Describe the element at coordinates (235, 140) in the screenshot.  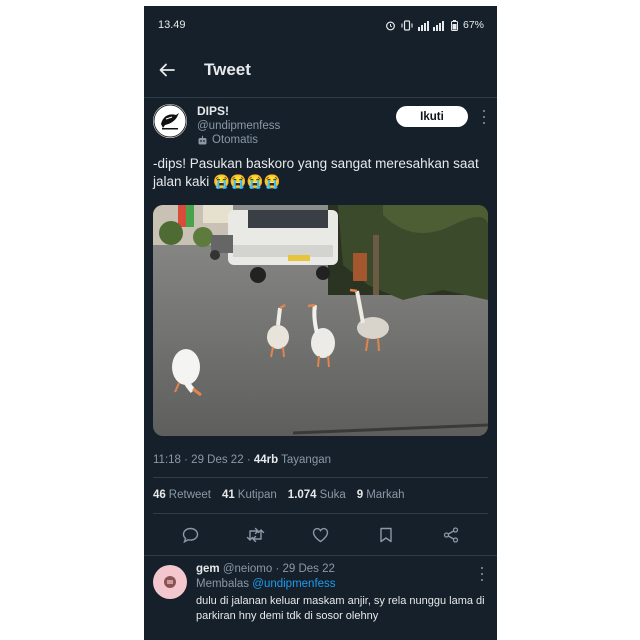
I see `automated-label: Otomatis` at that location.